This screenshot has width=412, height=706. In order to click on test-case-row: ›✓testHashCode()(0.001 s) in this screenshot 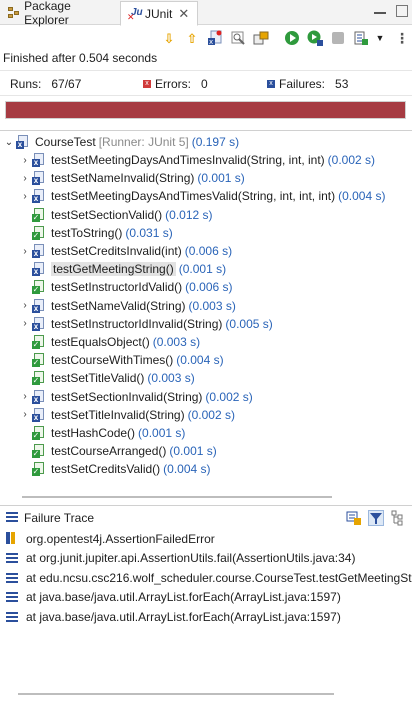, I will do `click(102, 433)`.